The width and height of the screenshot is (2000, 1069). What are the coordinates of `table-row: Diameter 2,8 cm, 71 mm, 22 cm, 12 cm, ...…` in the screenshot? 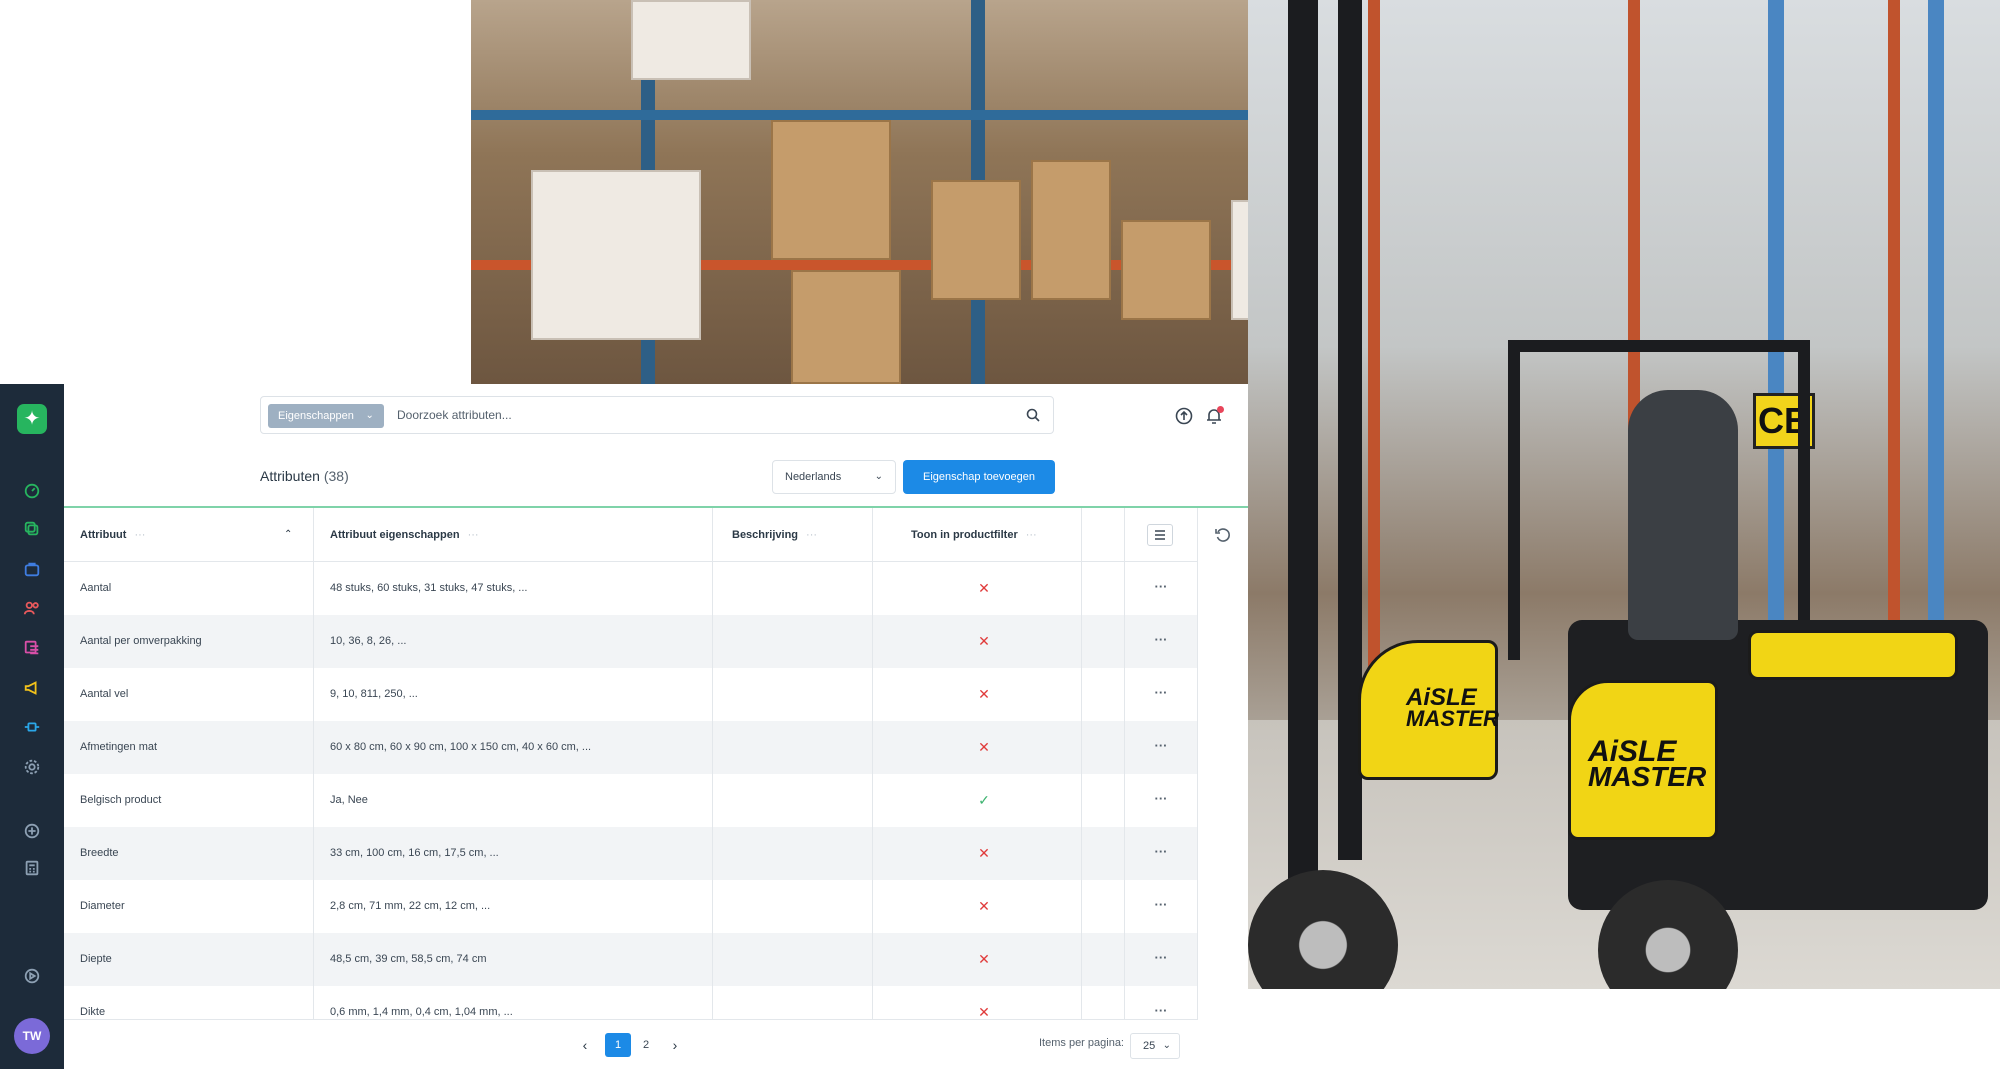 It's located at (631, 906).